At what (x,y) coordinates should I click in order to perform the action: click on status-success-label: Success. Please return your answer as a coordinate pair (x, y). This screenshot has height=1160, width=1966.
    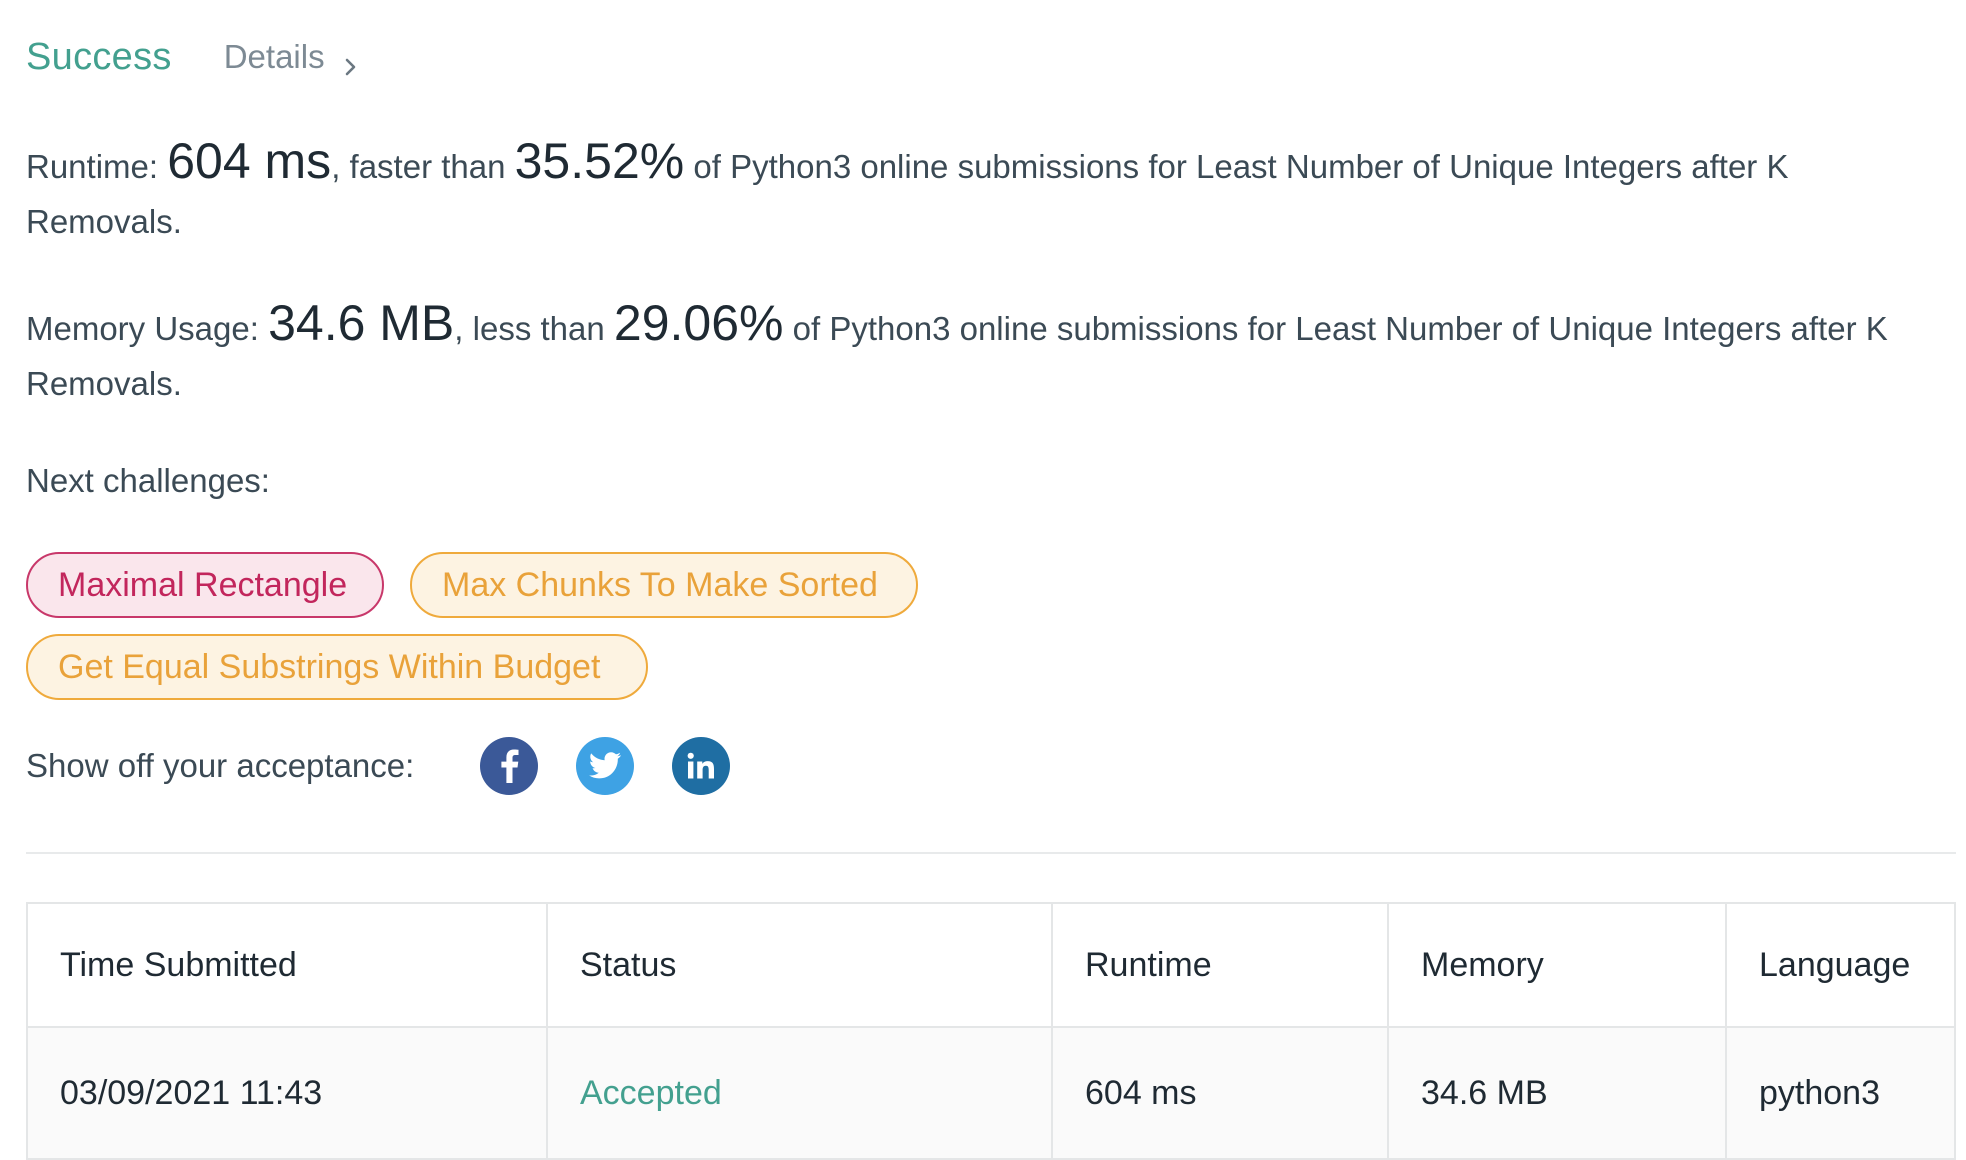
    Looking at the image, I should click on (99, 56).